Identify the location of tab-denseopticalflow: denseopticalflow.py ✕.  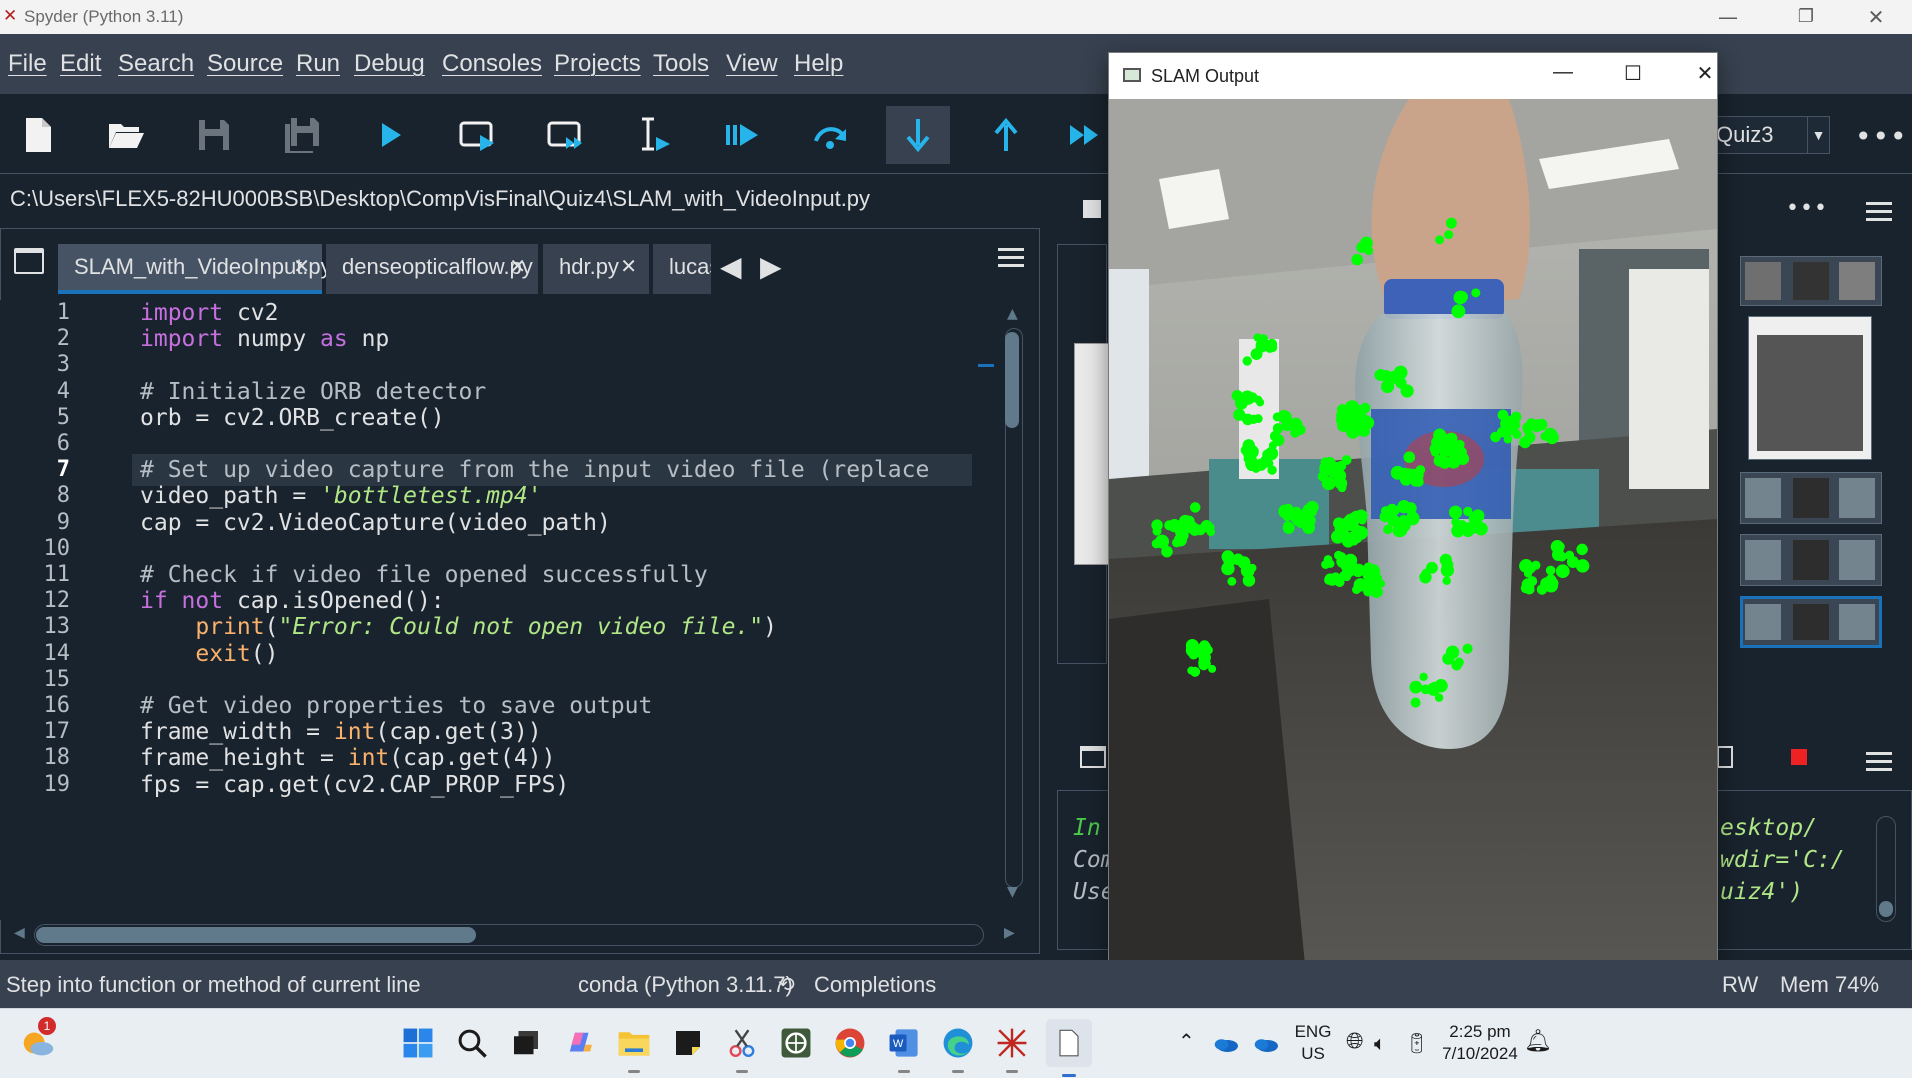
(432, 269).